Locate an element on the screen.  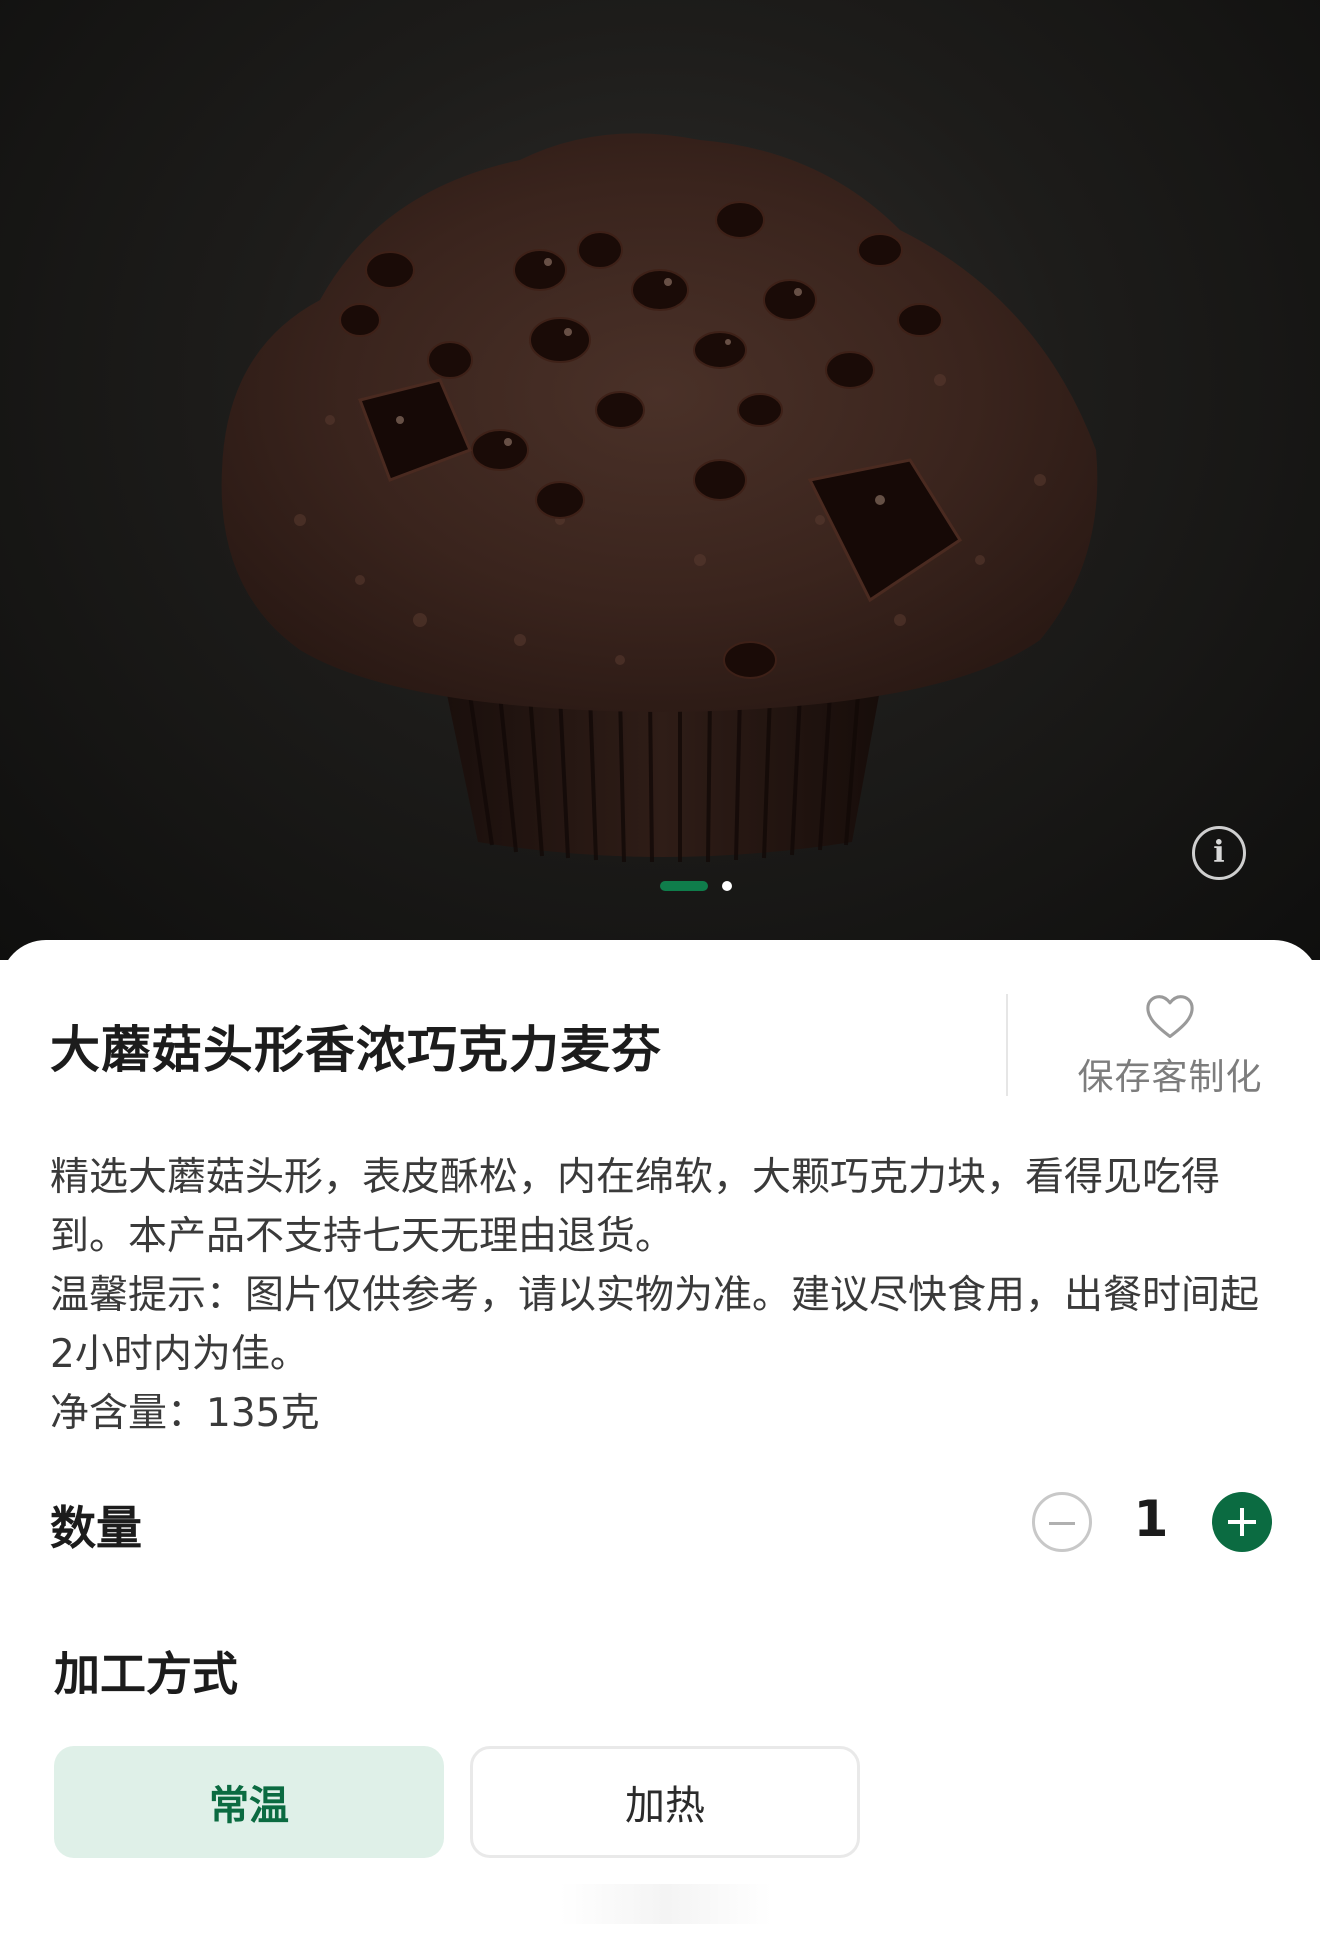
carousel-indicator is located at coordinates (696, 886).